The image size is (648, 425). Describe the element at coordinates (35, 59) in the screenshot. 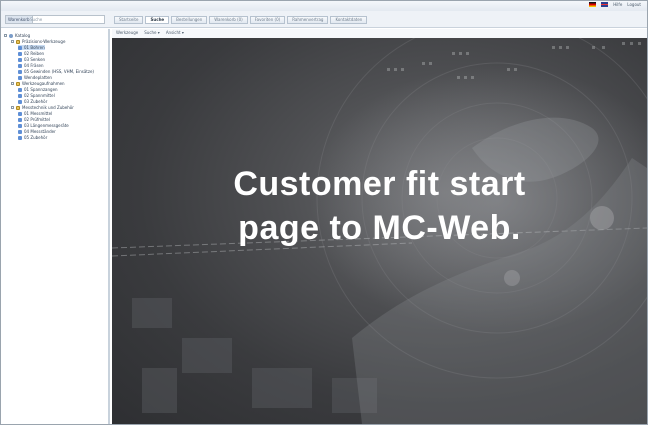

I see `tree-item-label: 03 Senken` at that location.